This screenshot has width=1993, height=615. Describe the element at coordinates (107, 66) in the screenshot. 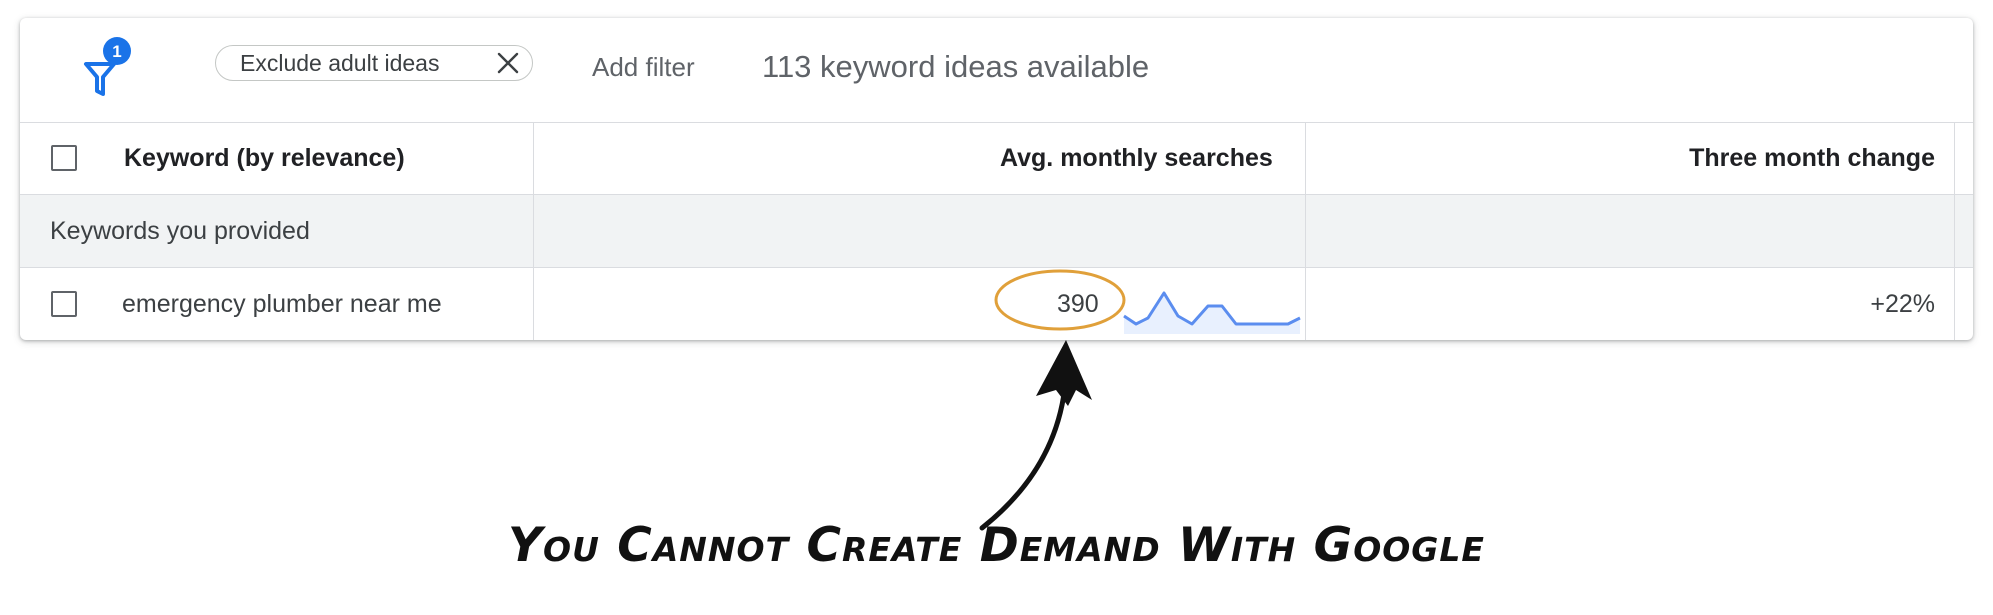

I see `filter-icon: 1` at that location.